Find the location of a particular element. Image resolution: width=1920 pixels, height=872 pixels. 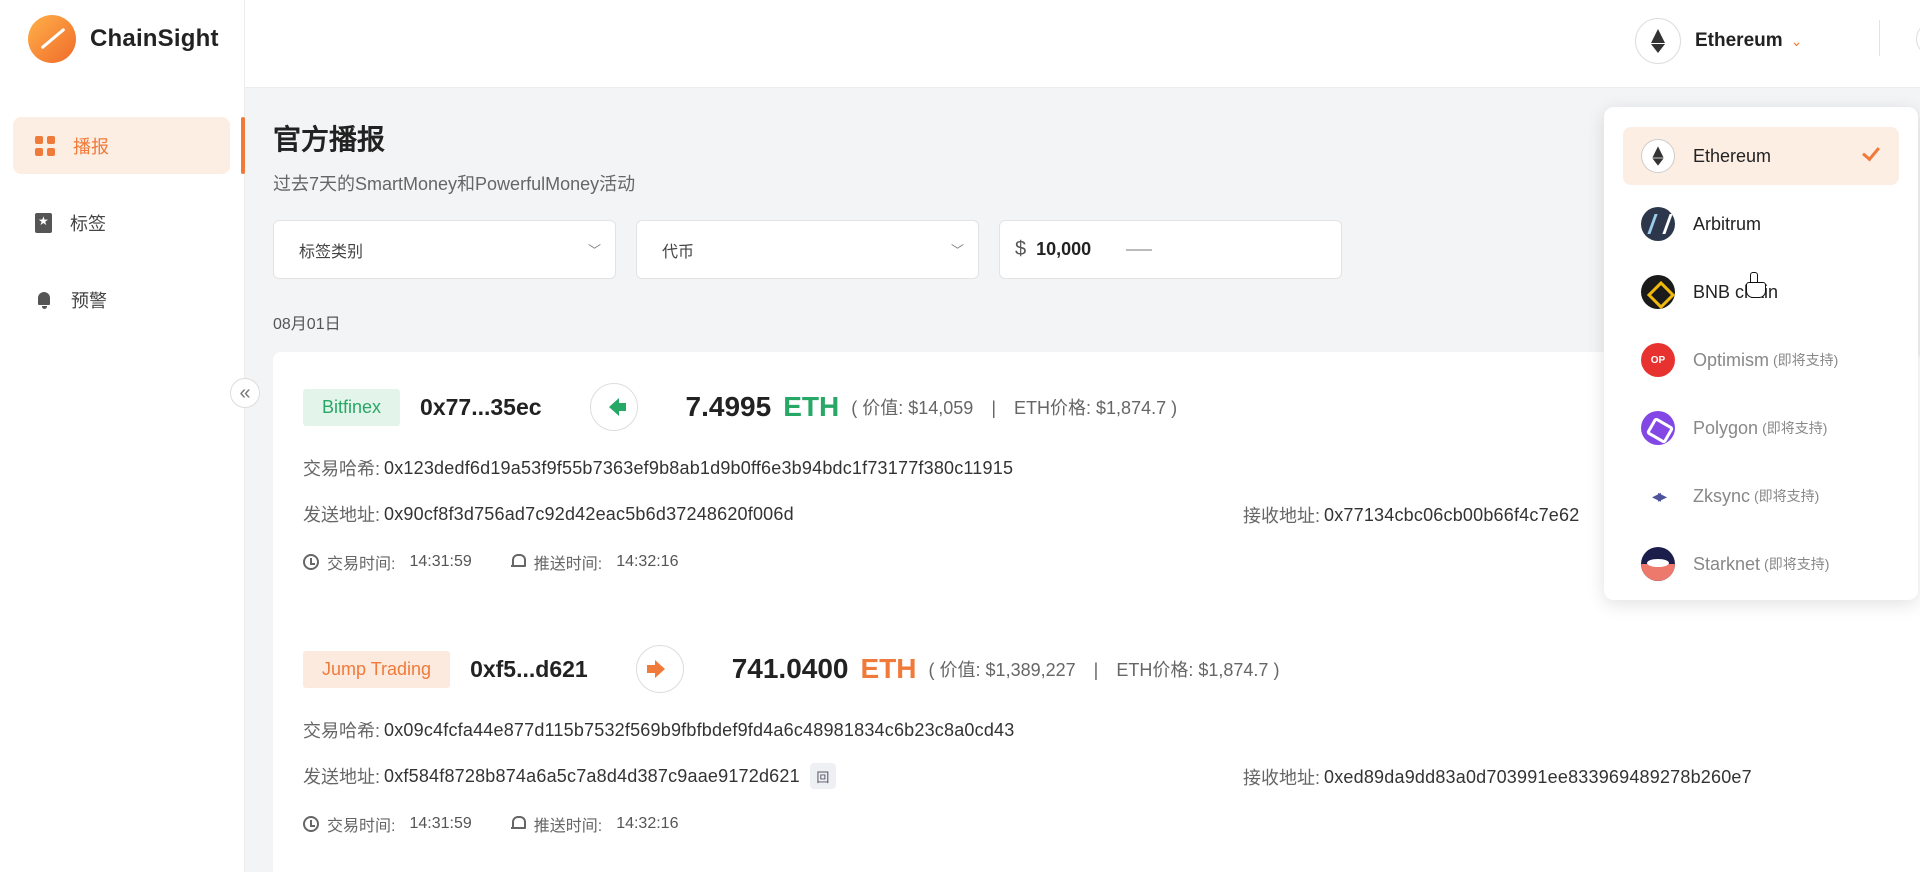

chain-option-ethereum: Ethereum is located at coordinates (1761, 156).